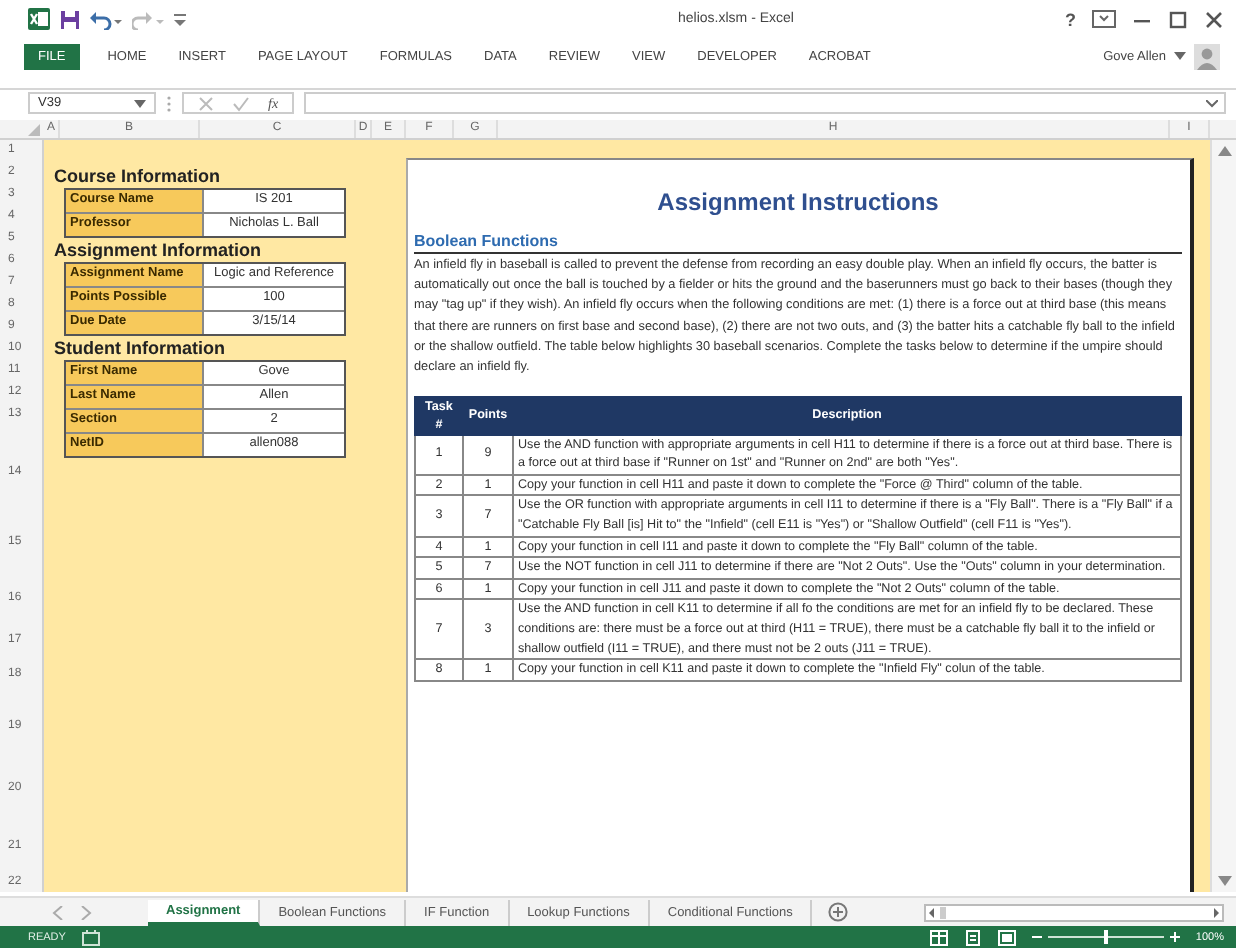  Describe the element at coordinates (1223, 516) in the screenshot. I see `vertical-scrollbar` at that location.